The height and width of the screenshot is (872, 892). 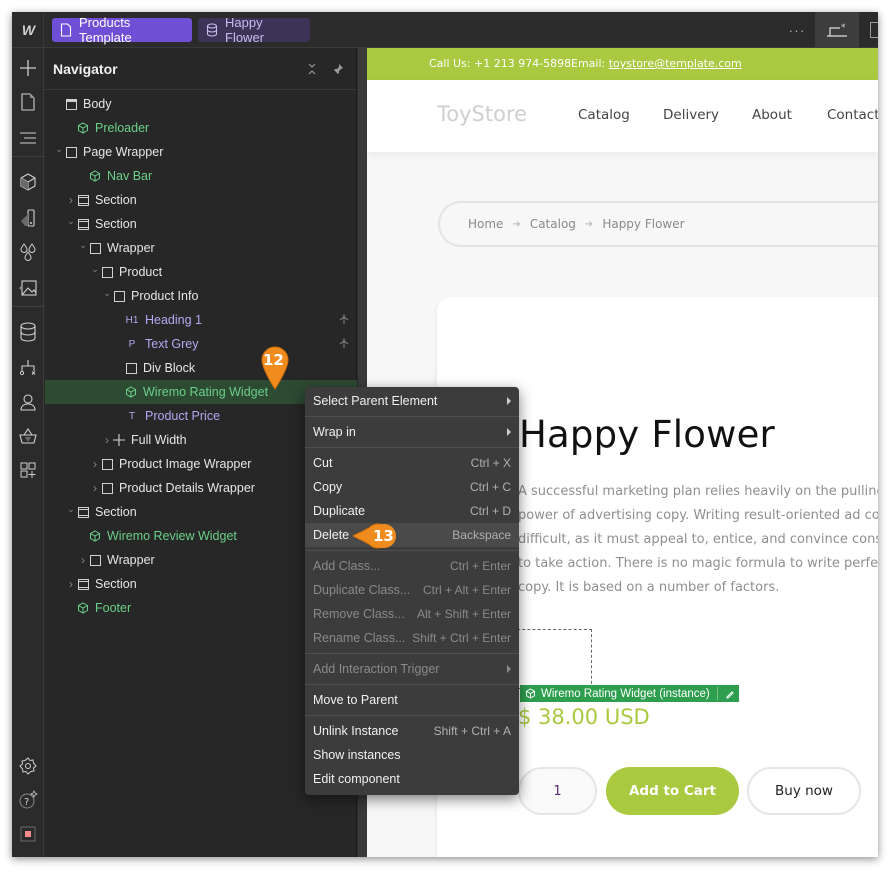 I want to click on email-link: toystore@template.com, so click(x=675, y=63).